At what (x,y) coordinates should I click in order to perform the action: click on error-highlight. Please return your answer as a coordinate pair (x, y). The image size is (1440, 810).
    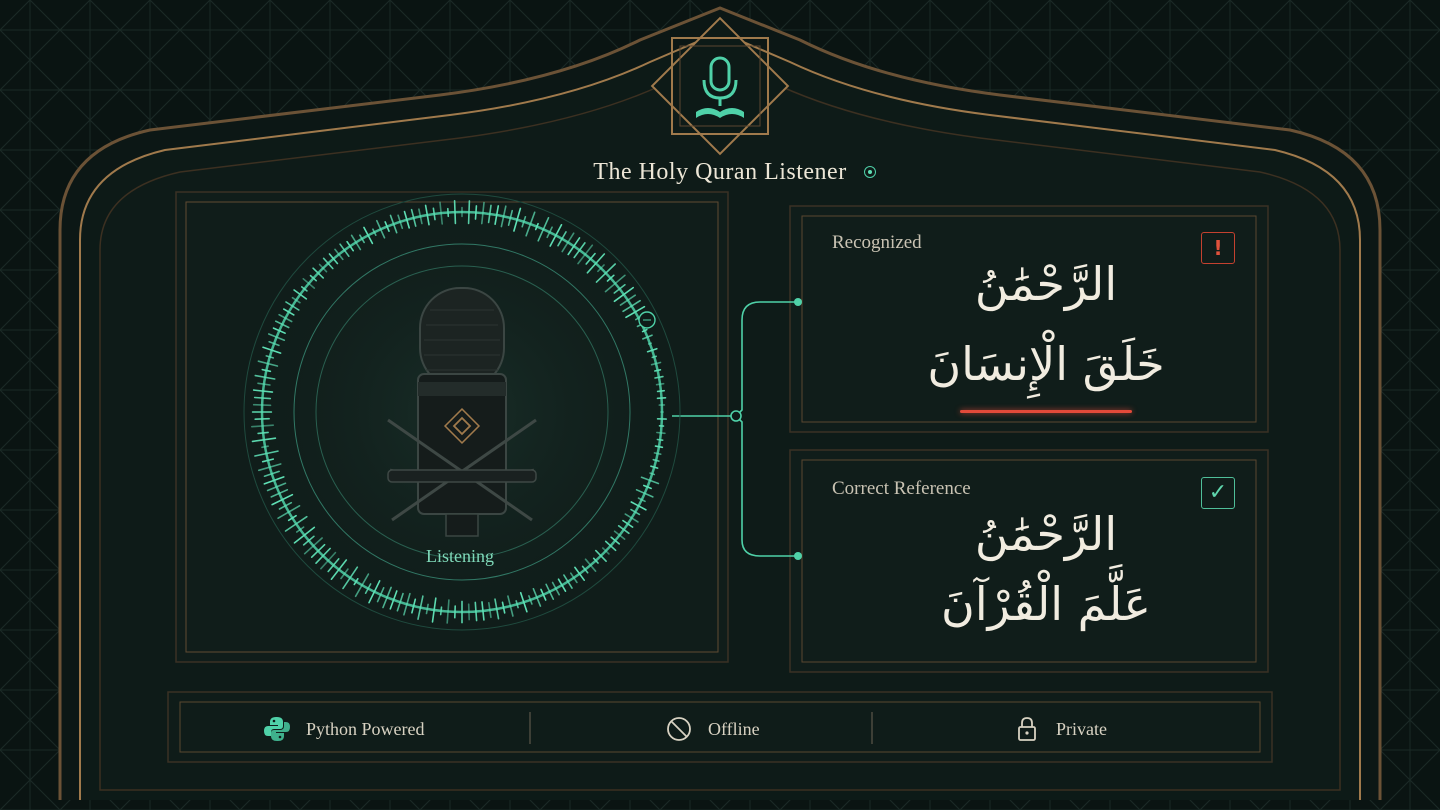
    Looking at the image, I should click on (1046, 411).